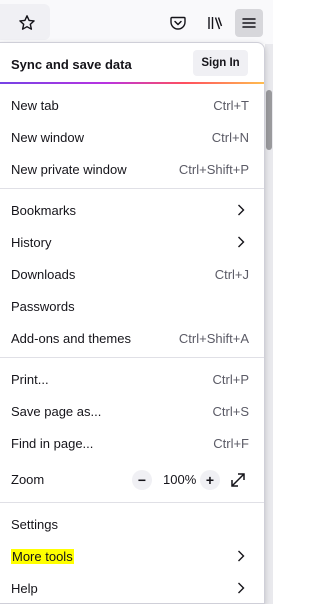  I want to click on menu-item-new-private-window: New private window Ctrl+Shift+P, so click(132, 169).